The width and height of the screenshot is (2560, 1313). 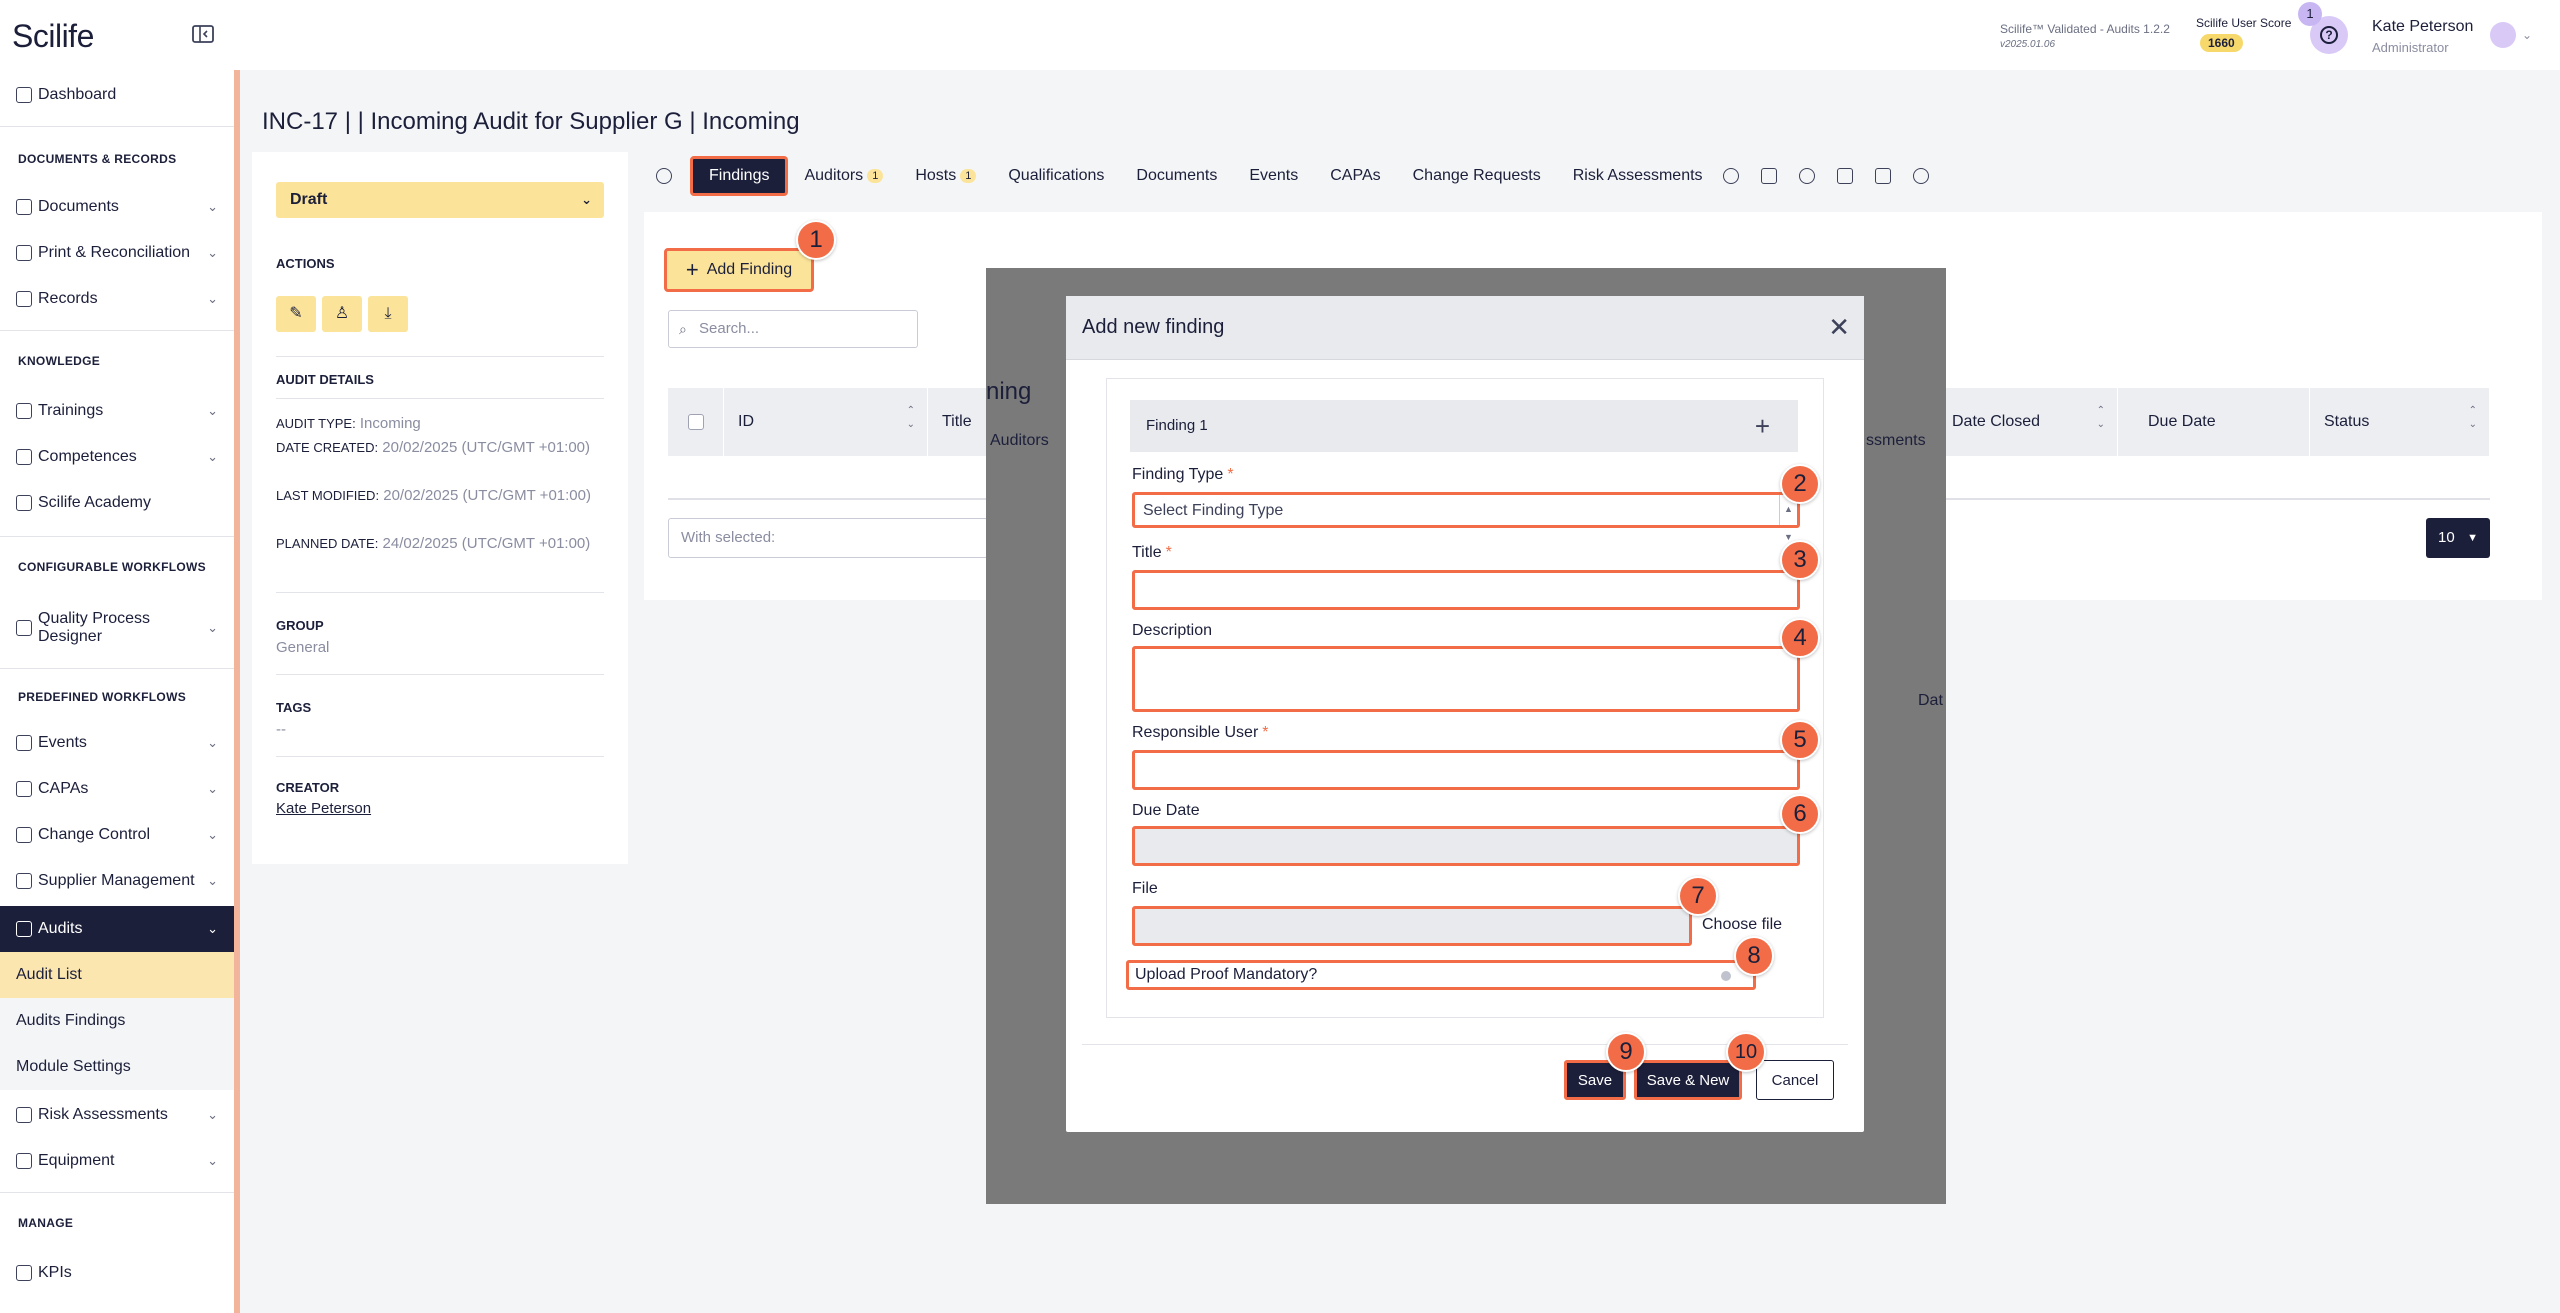 I want to click on tab-events: Events, so click(x=1273, y=176).